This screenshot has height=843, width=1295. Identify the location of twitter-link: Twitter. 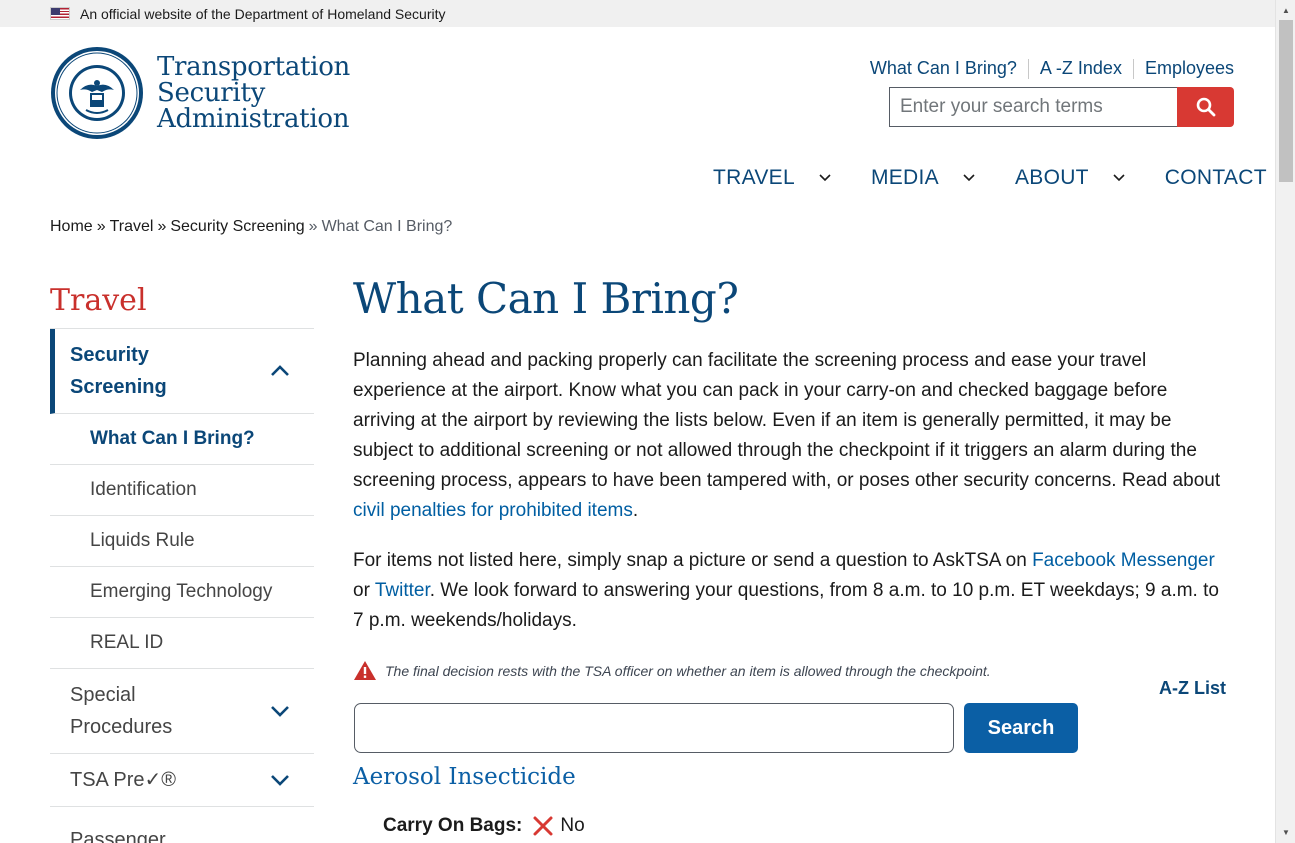
(402, 590).